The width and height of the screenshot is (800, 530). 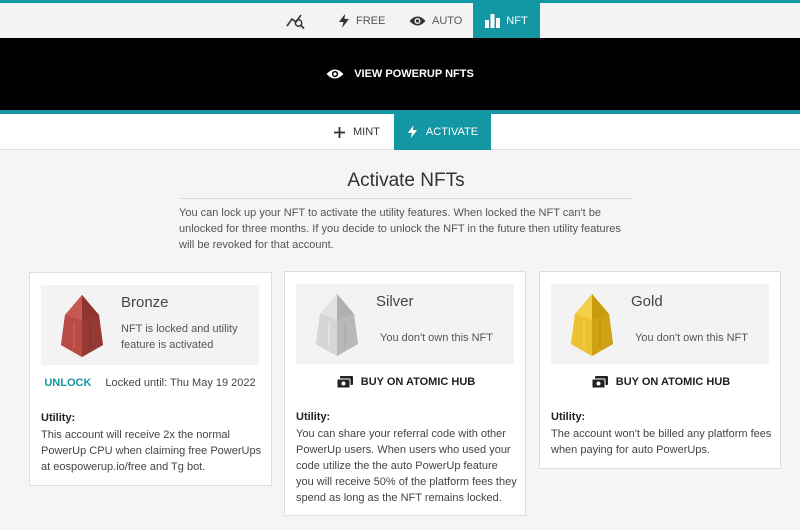 I want to click on sub-navigation: MINT ACTIVATE, so click(x=400, y=132).